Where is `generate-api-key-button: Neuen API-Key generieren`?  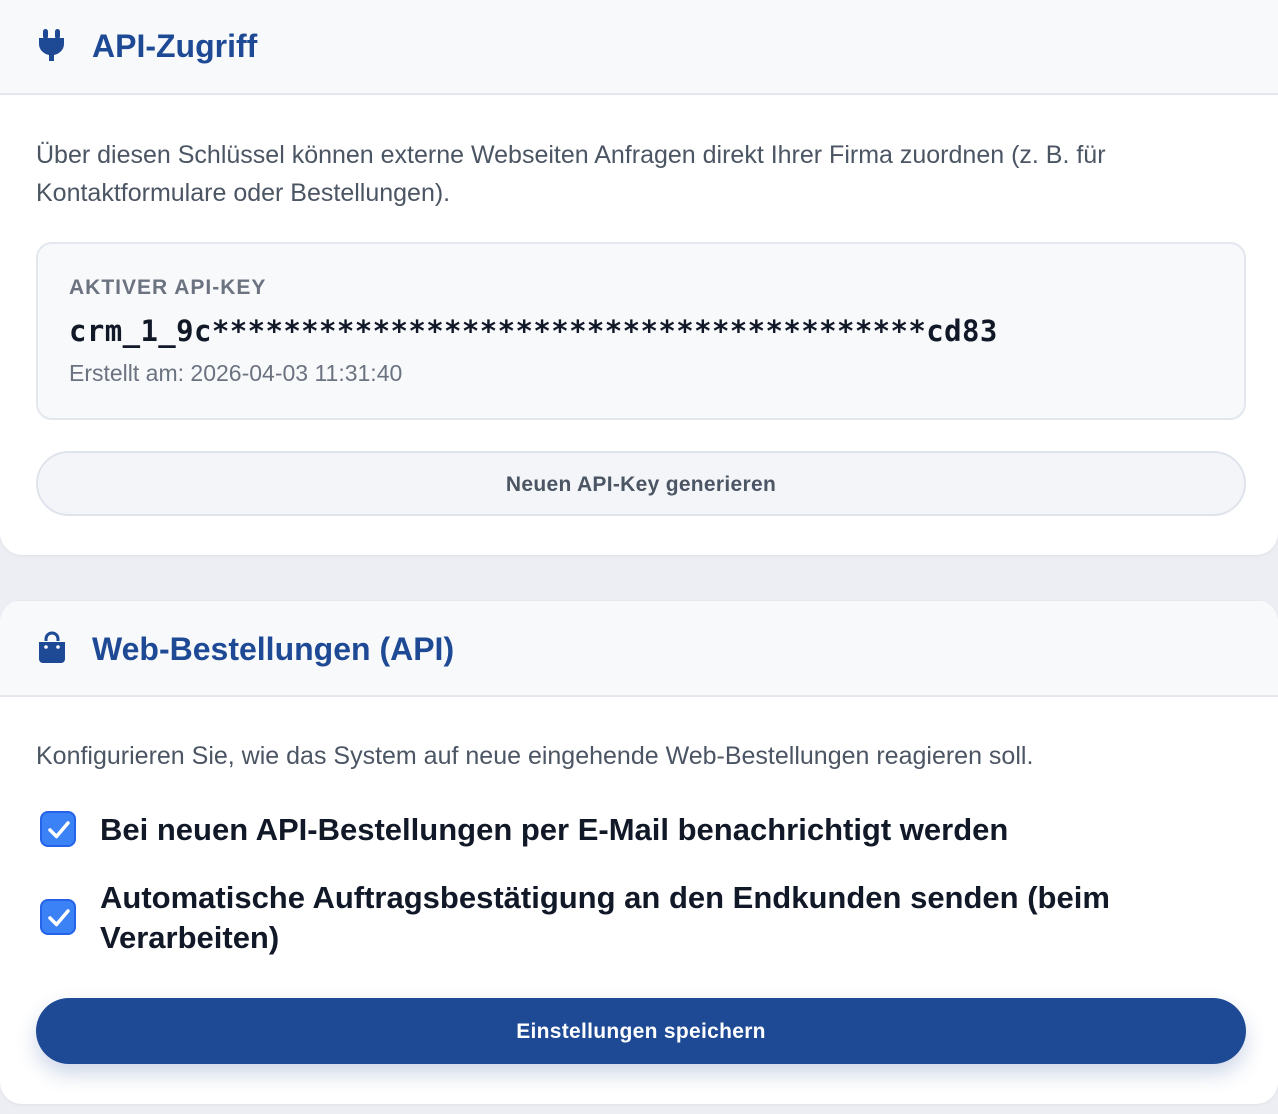
generate-api-key-button: Neuen API-Key generieren is located at coordinates (641, 483).